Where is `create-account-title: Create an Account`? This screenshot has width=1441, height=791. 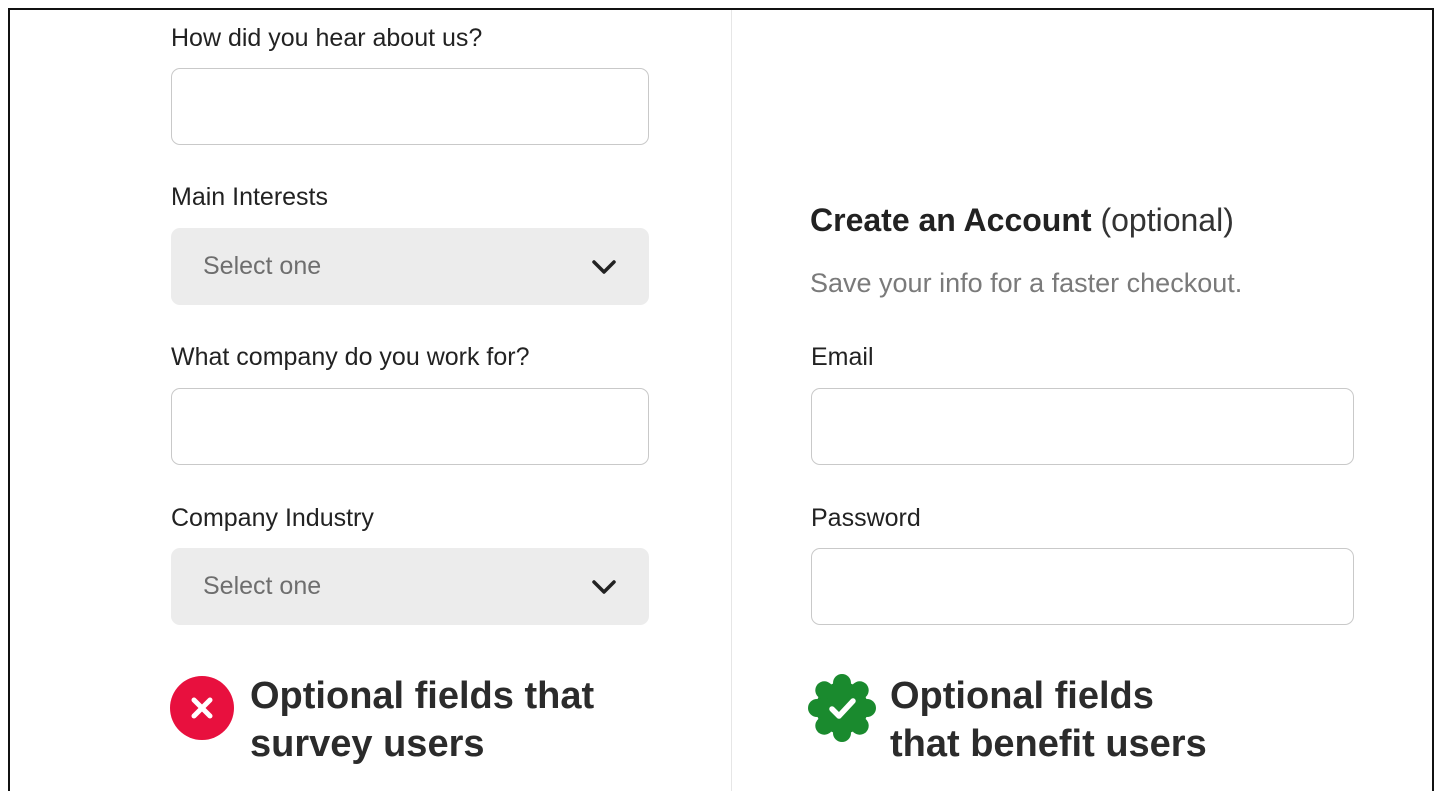 create-account-title: Create an Account is located at coordinates (951, 220).